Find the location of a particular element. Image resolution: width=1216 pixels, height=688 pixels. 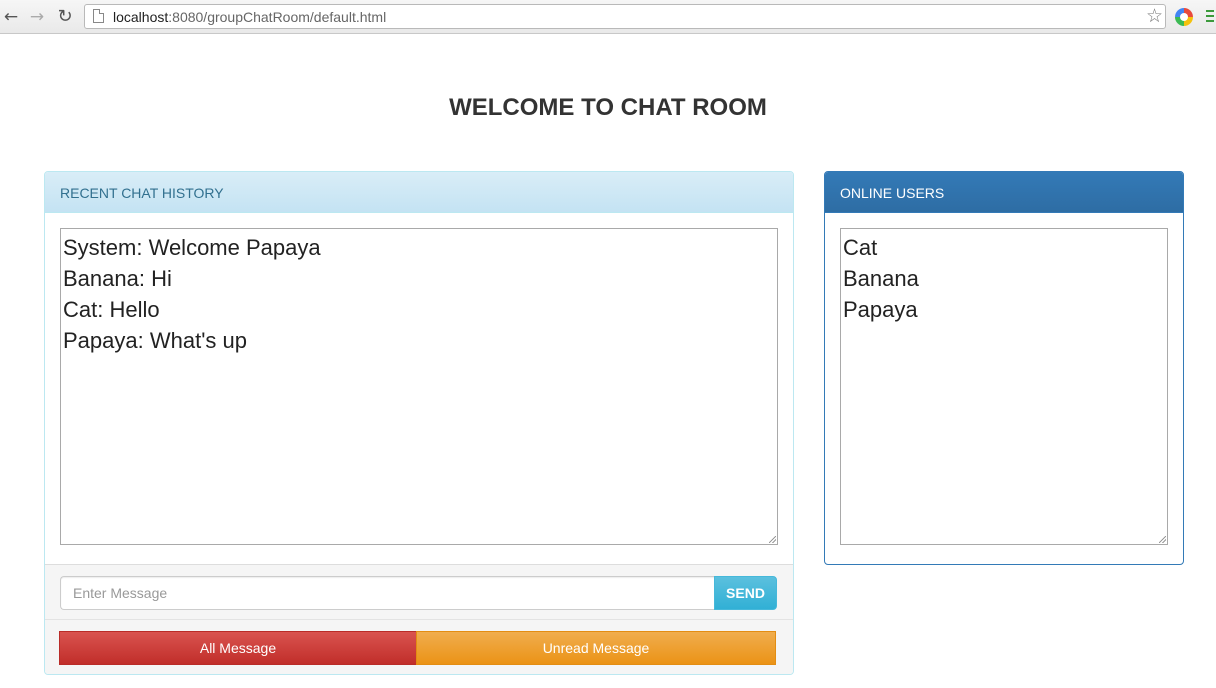

chat-history-heading: RECENT CHAT HISTORY is located at coordinates (419, 192).